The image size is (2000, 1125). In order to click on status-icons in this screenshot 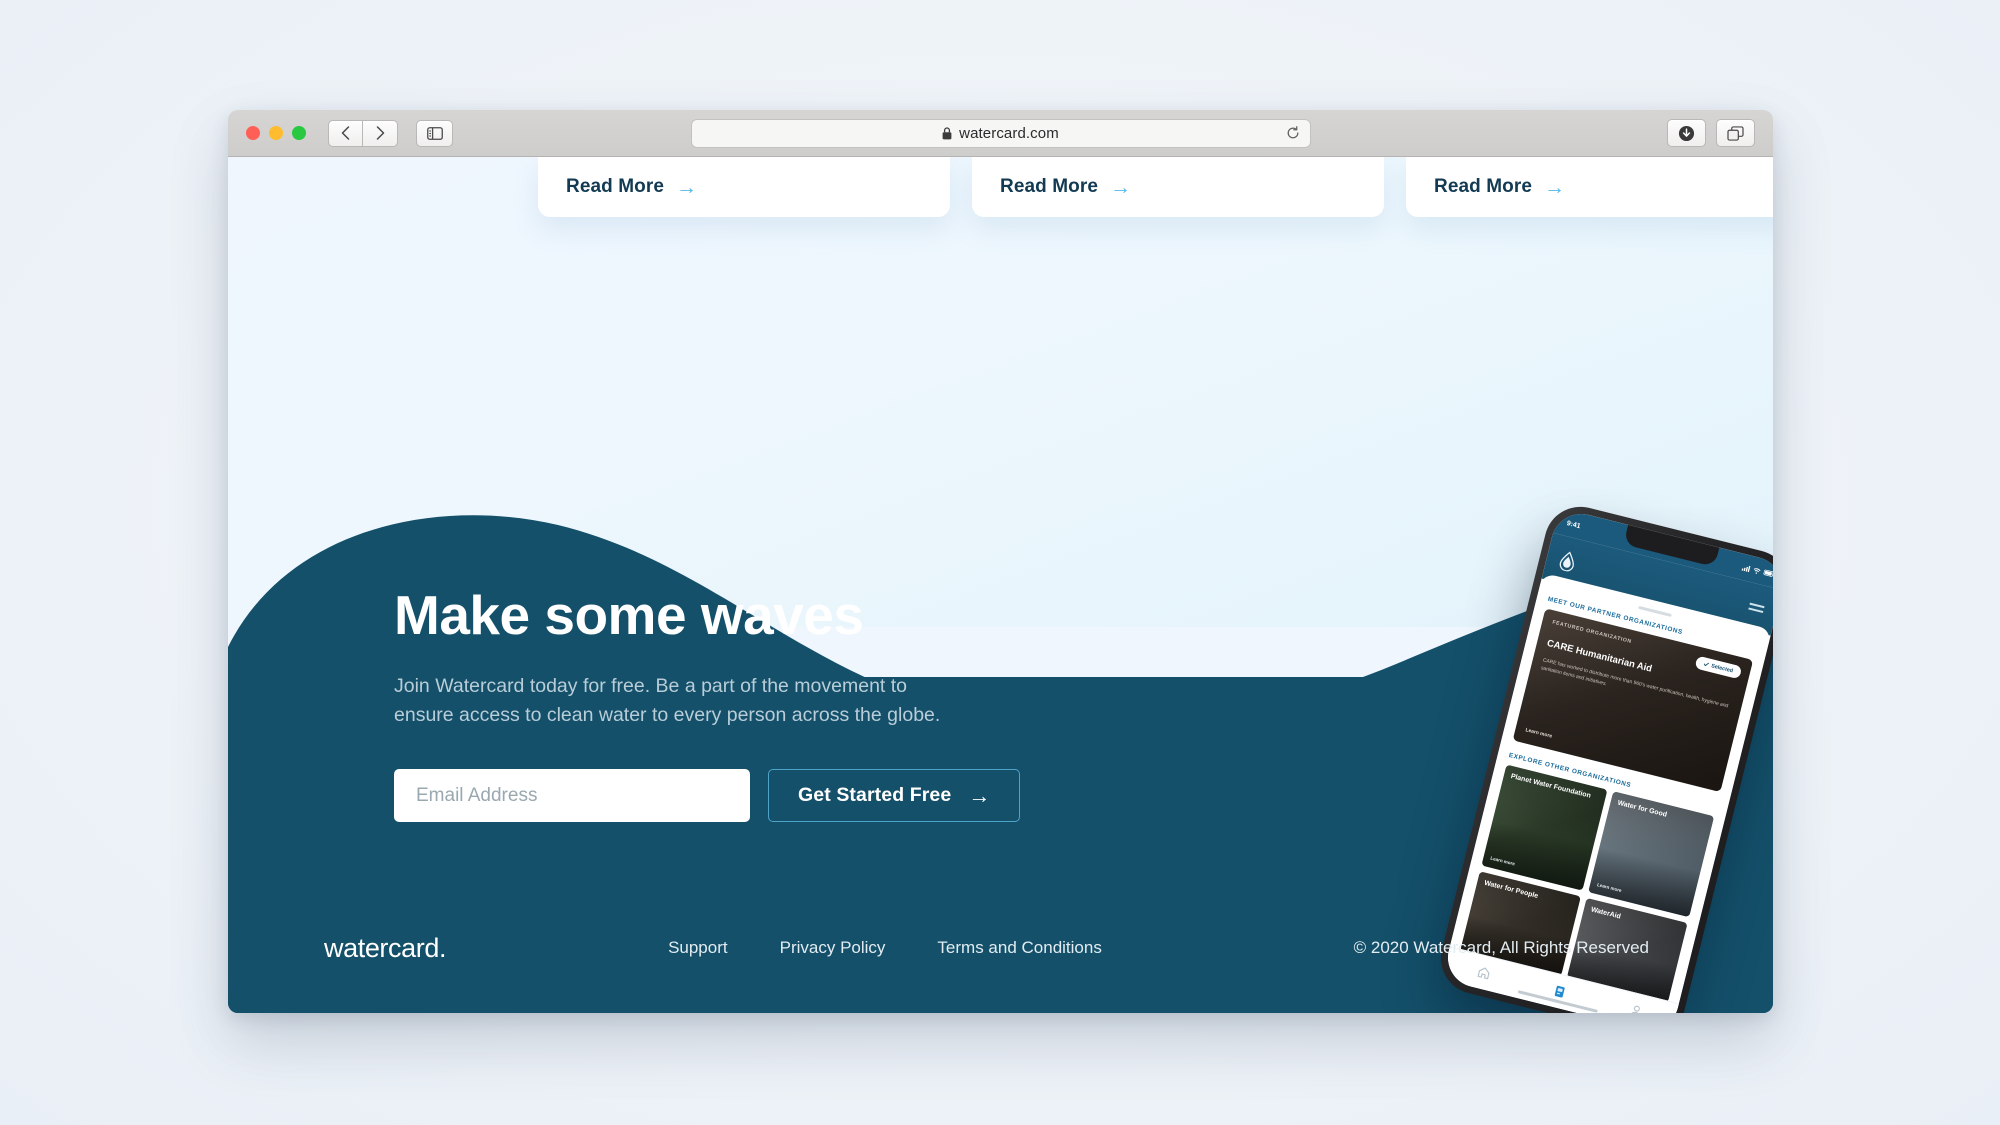, I will do `click(1757, 570)`.